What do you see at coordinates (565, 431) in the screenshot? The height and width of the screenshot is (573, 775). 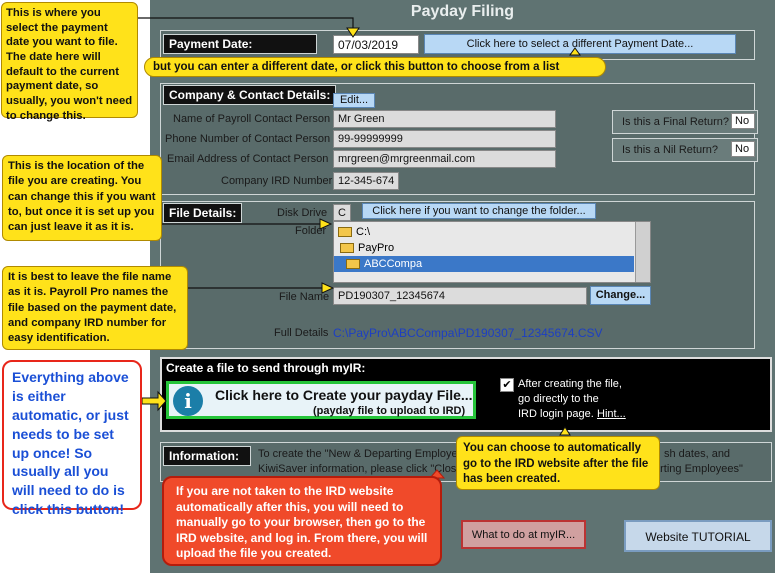 I see `arrow-auto-ird` at bounding box center [565, 431].